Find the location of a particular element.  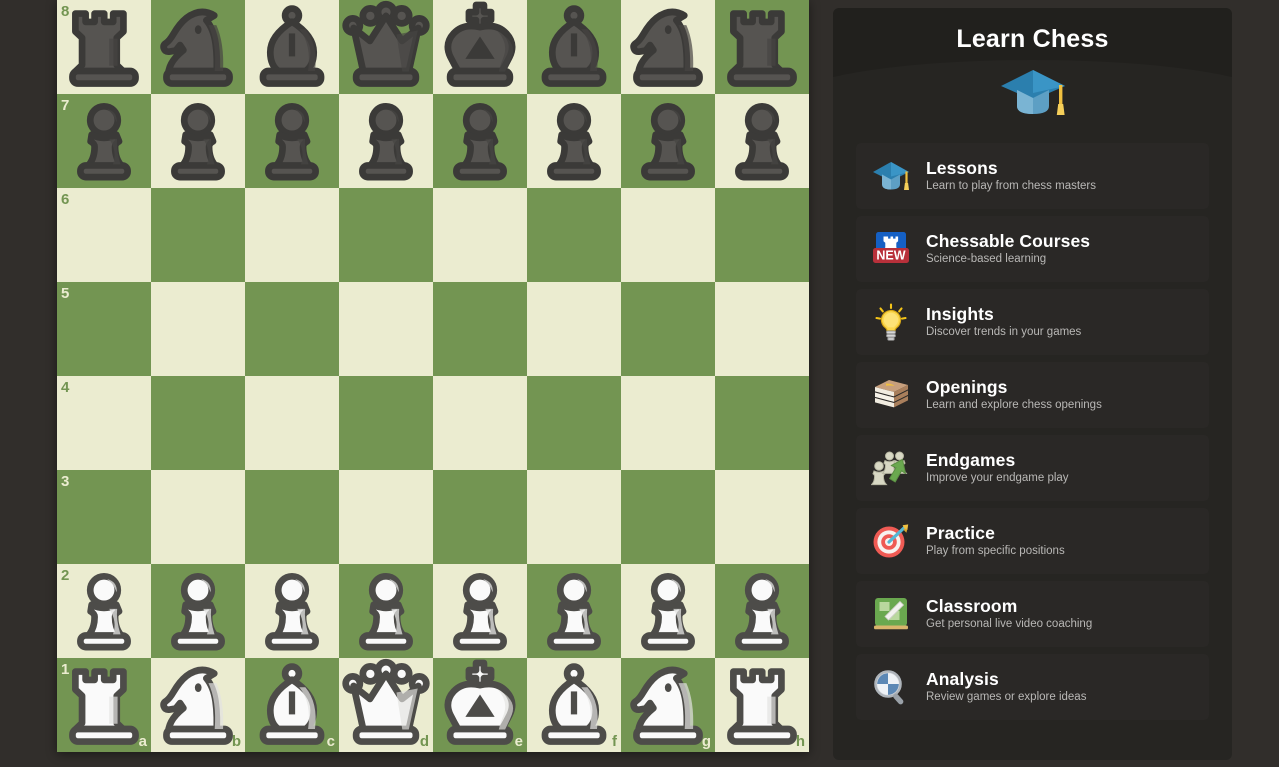

board-square-d2 is located at coordinates (386, 611).